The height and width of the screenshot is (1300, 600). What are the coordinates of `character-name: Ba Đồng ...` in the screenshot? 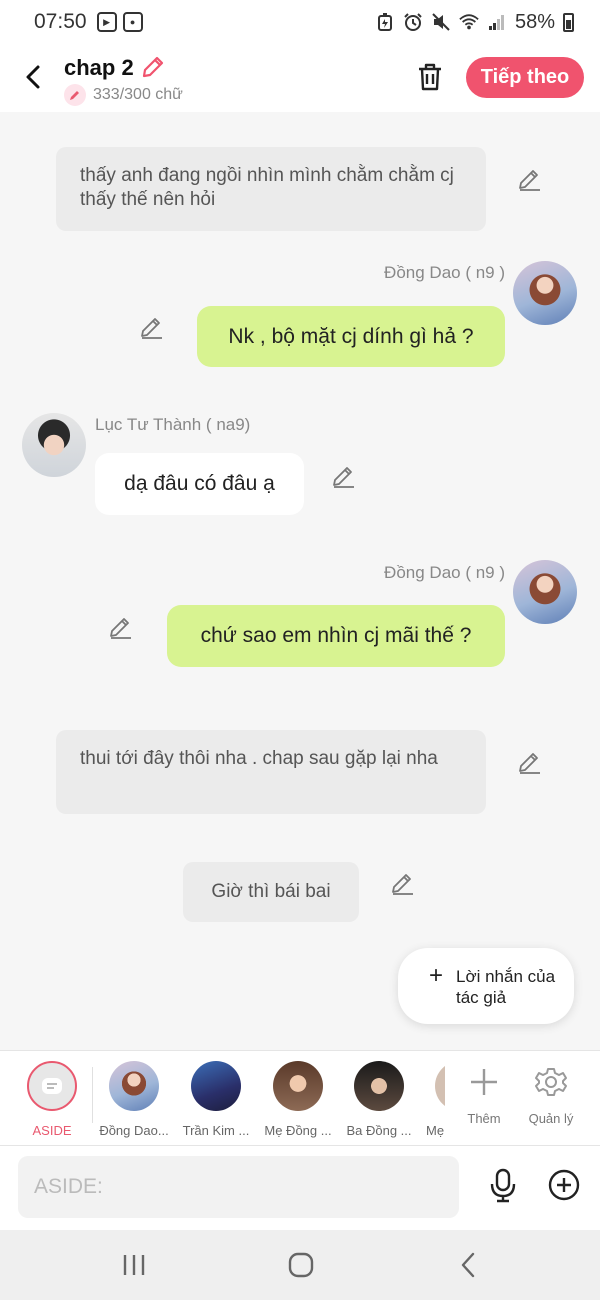 It's located at (379, 1130).